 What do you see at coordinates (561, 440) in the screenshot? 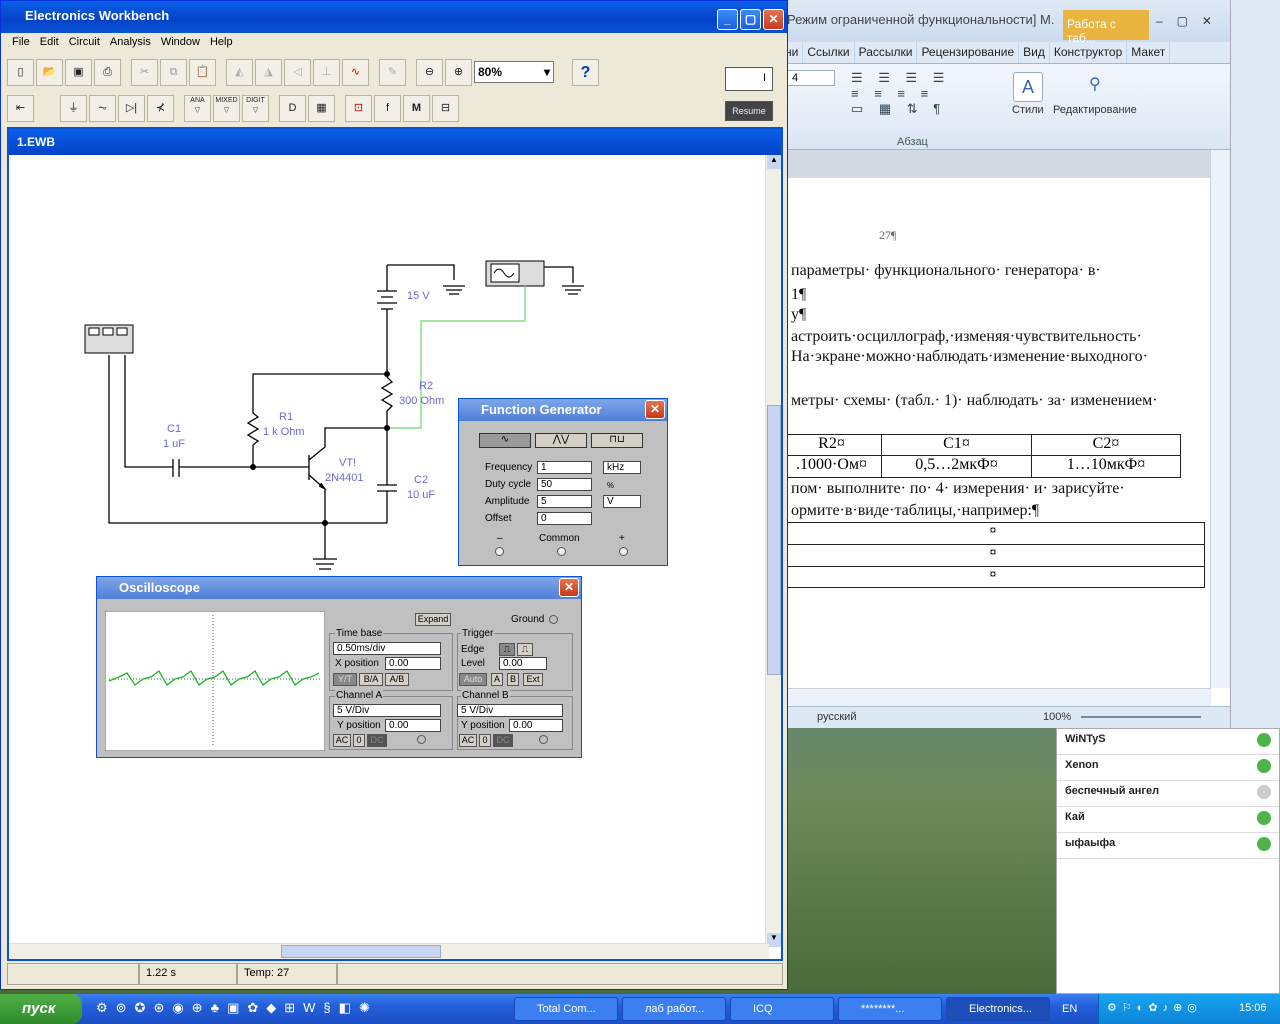
I see `triangle-wave-button: ⋀⋁` at bounding box center [561, 440].